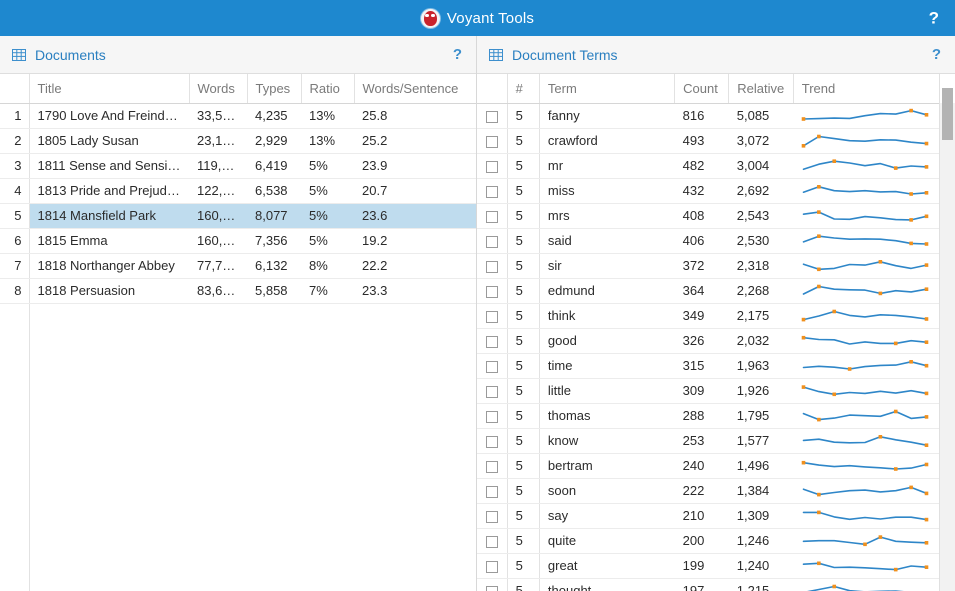 The height and width of the screenshot is (591, 955). I want to click on term-row-count: 240, so click(701, 466).